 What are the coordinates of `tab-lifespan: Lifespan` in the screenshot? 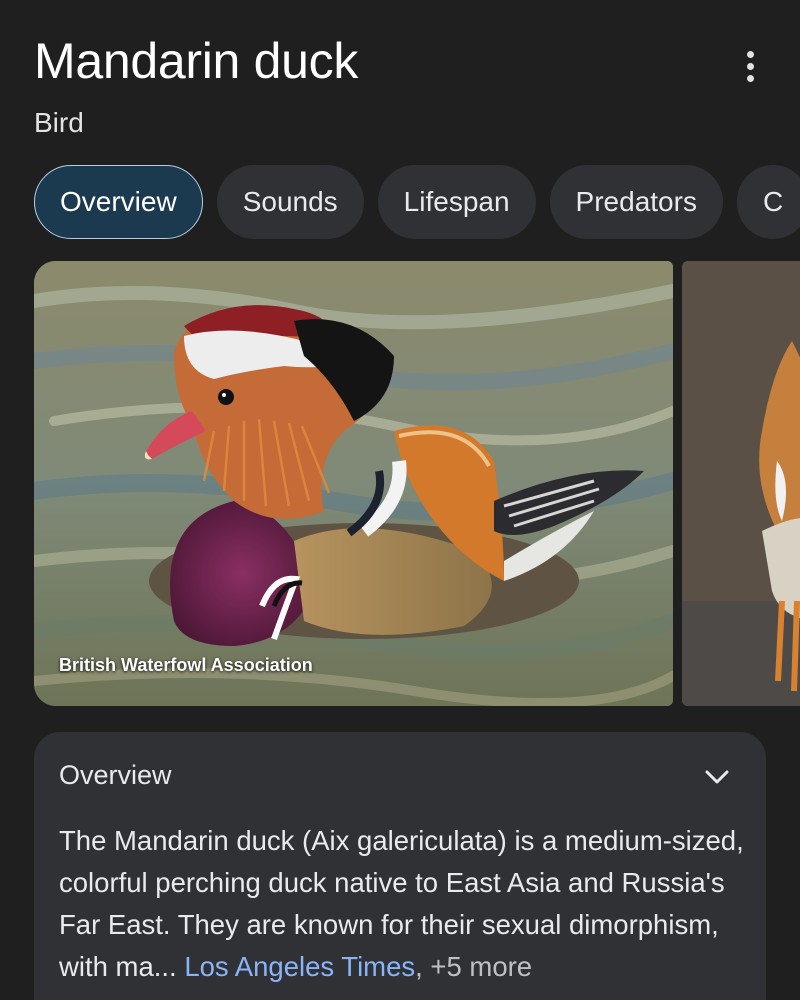 It's located at (456, 202).